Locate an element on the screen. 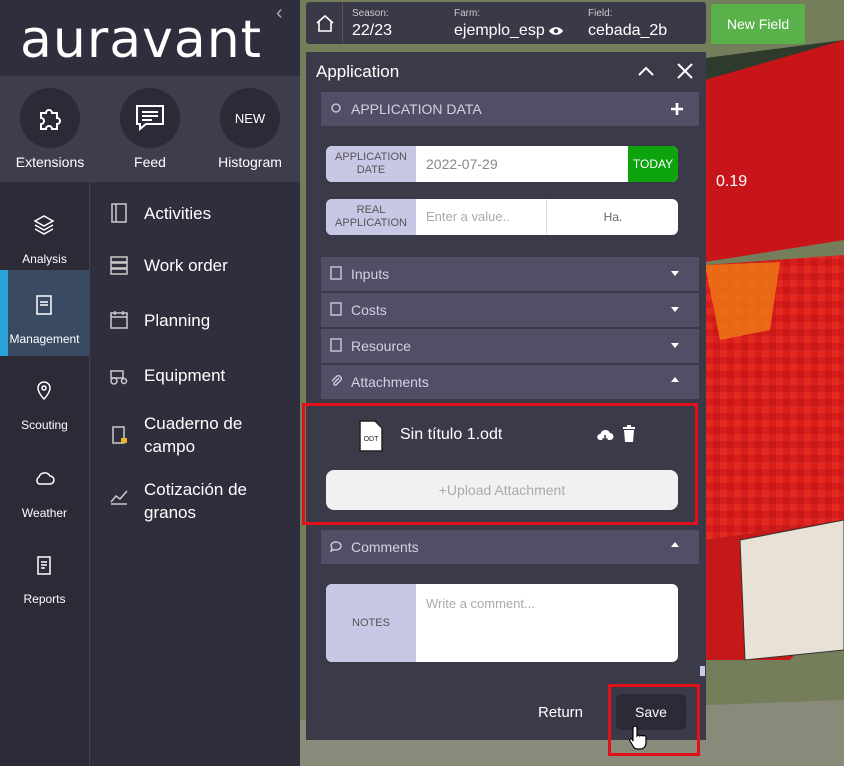  season-value: 22/23 is located at coordinates (372, 30).